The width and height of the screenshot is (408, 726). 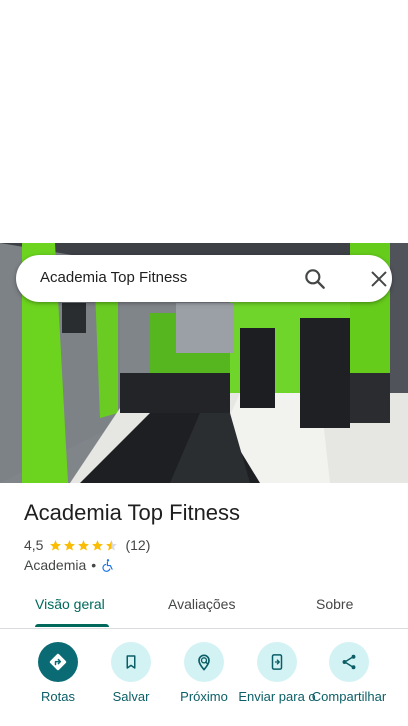 What do you see at coordinates (204, 662) in the screenshot?
I see `nearby-icon` at bounding box center [204, 662].